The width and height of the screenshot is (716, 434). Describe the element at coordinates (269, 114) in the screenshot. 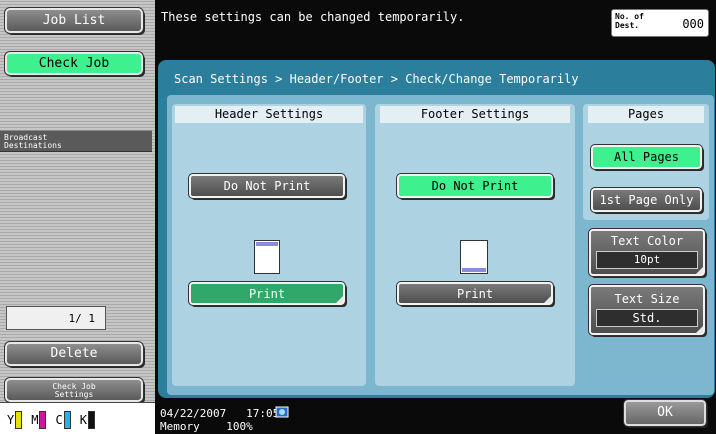

I see `header-settings-title: Header Settings` at that location.